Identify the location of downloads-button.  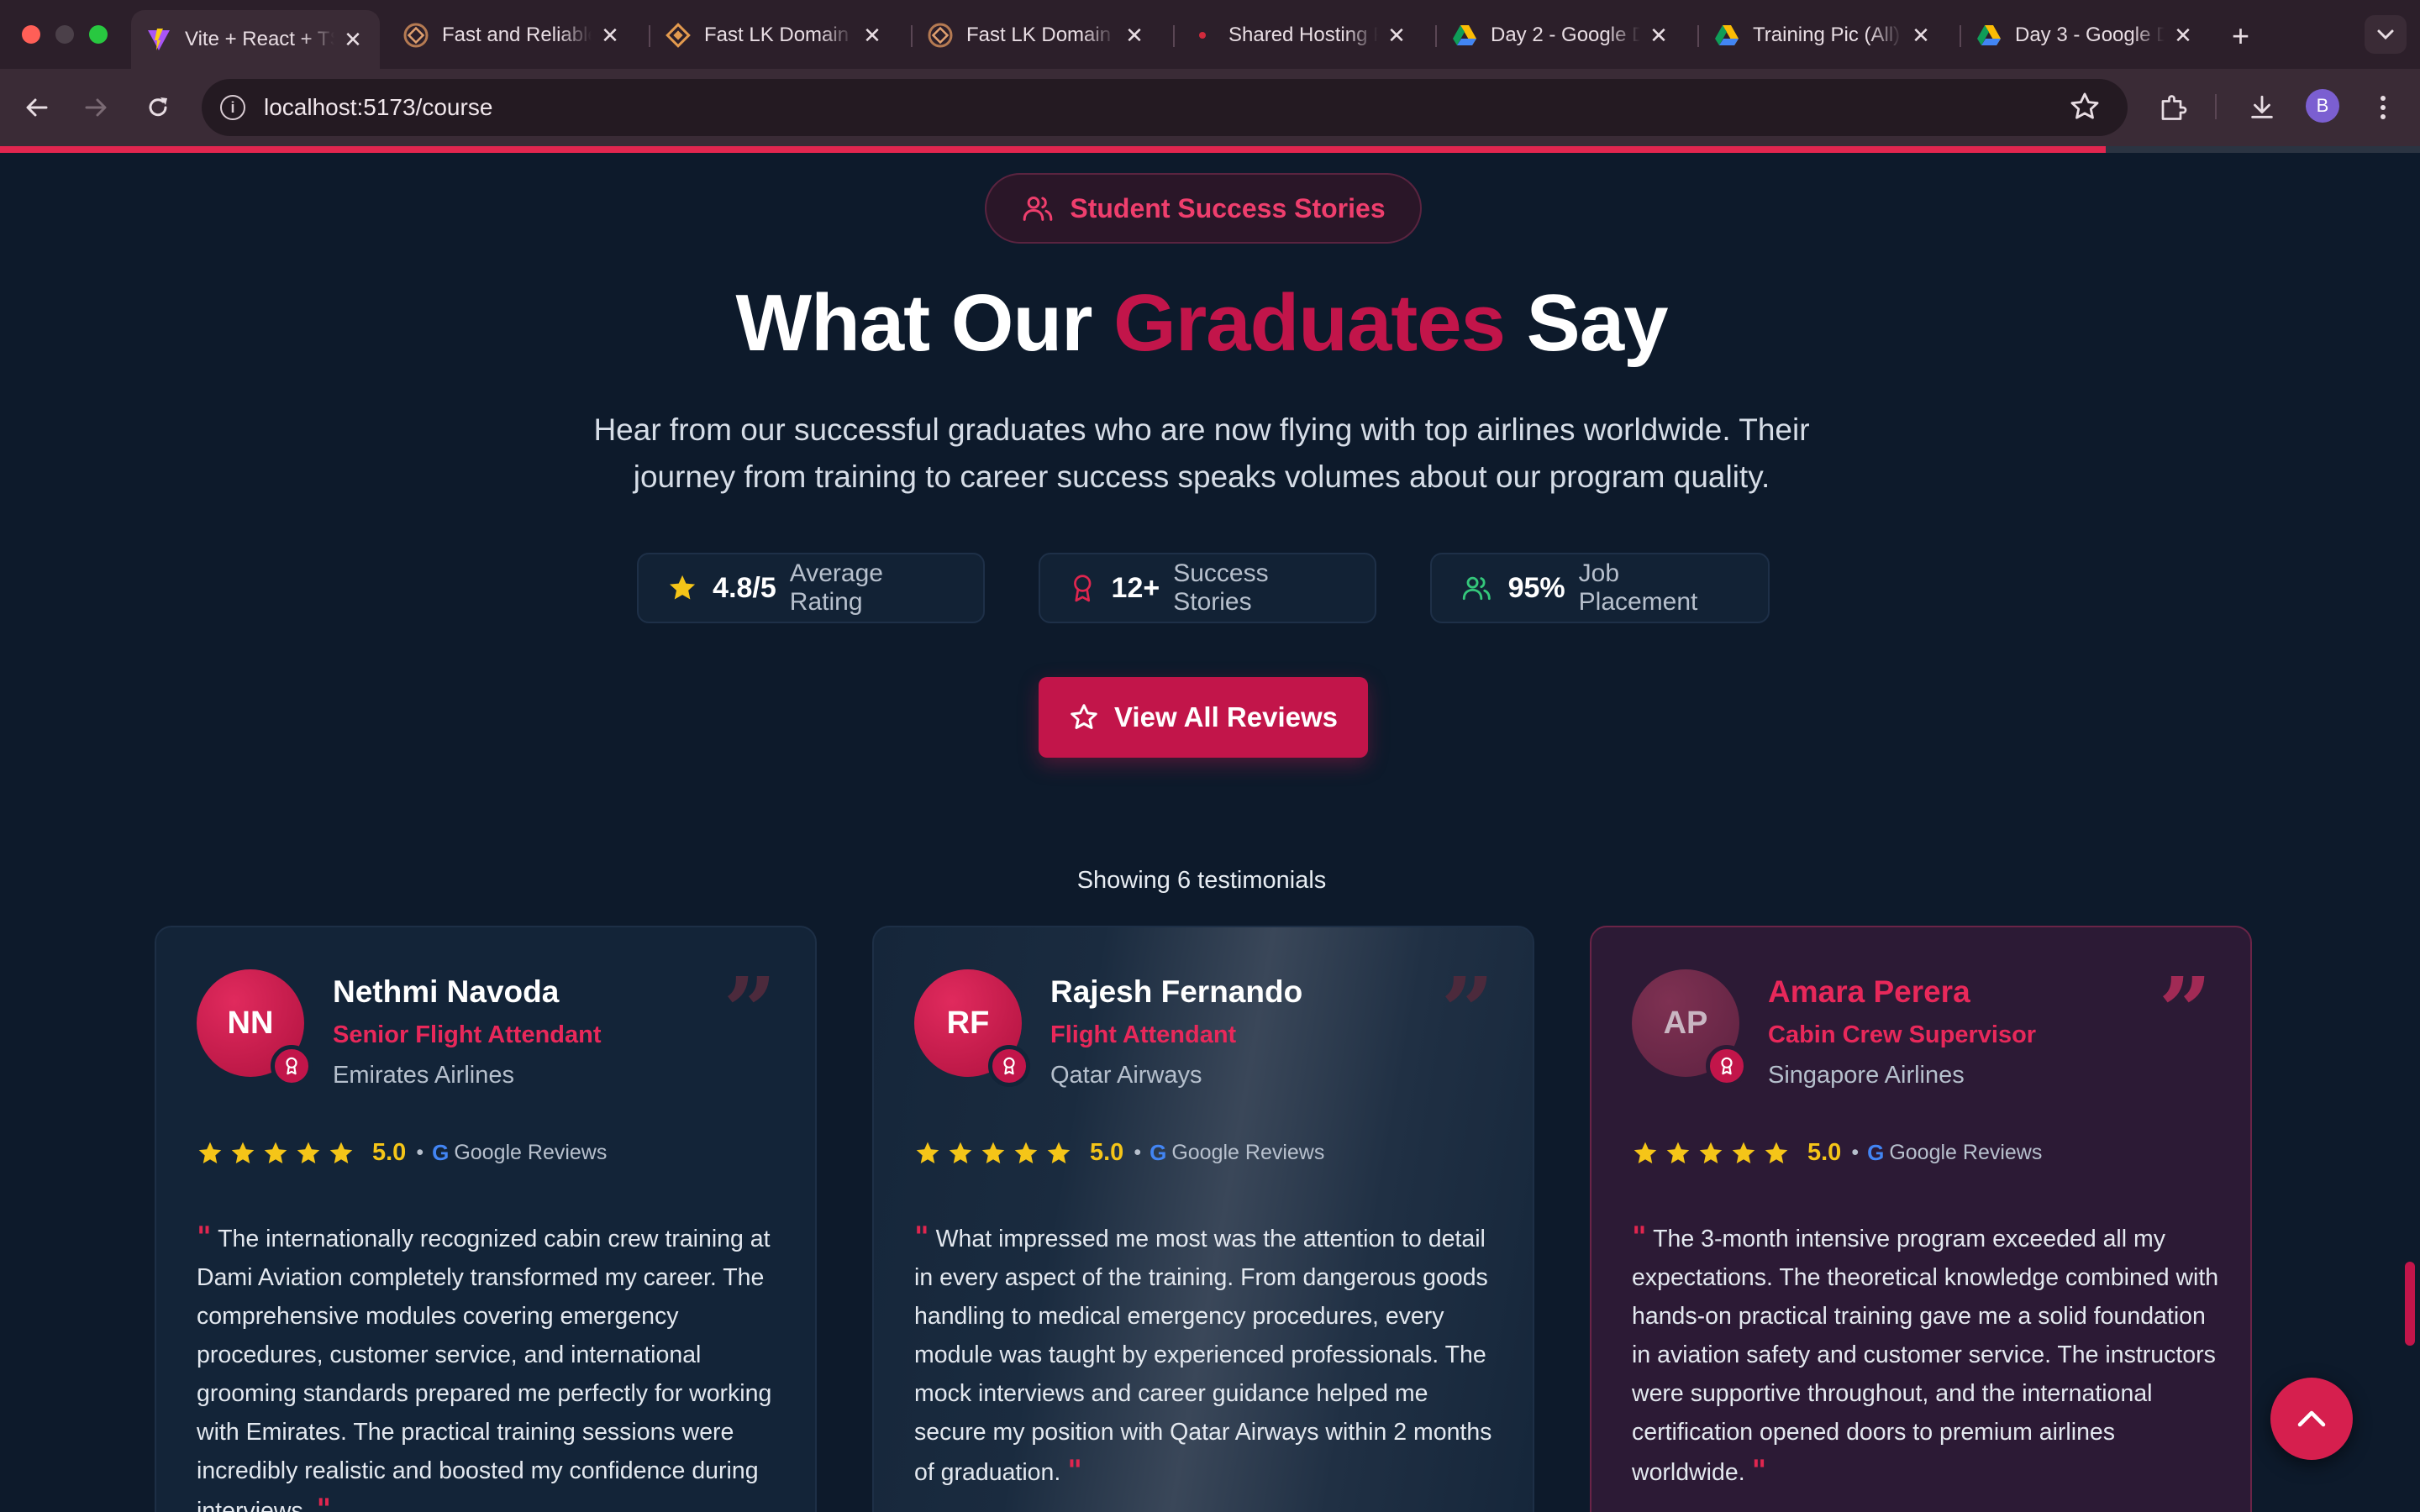
(2262, 107).